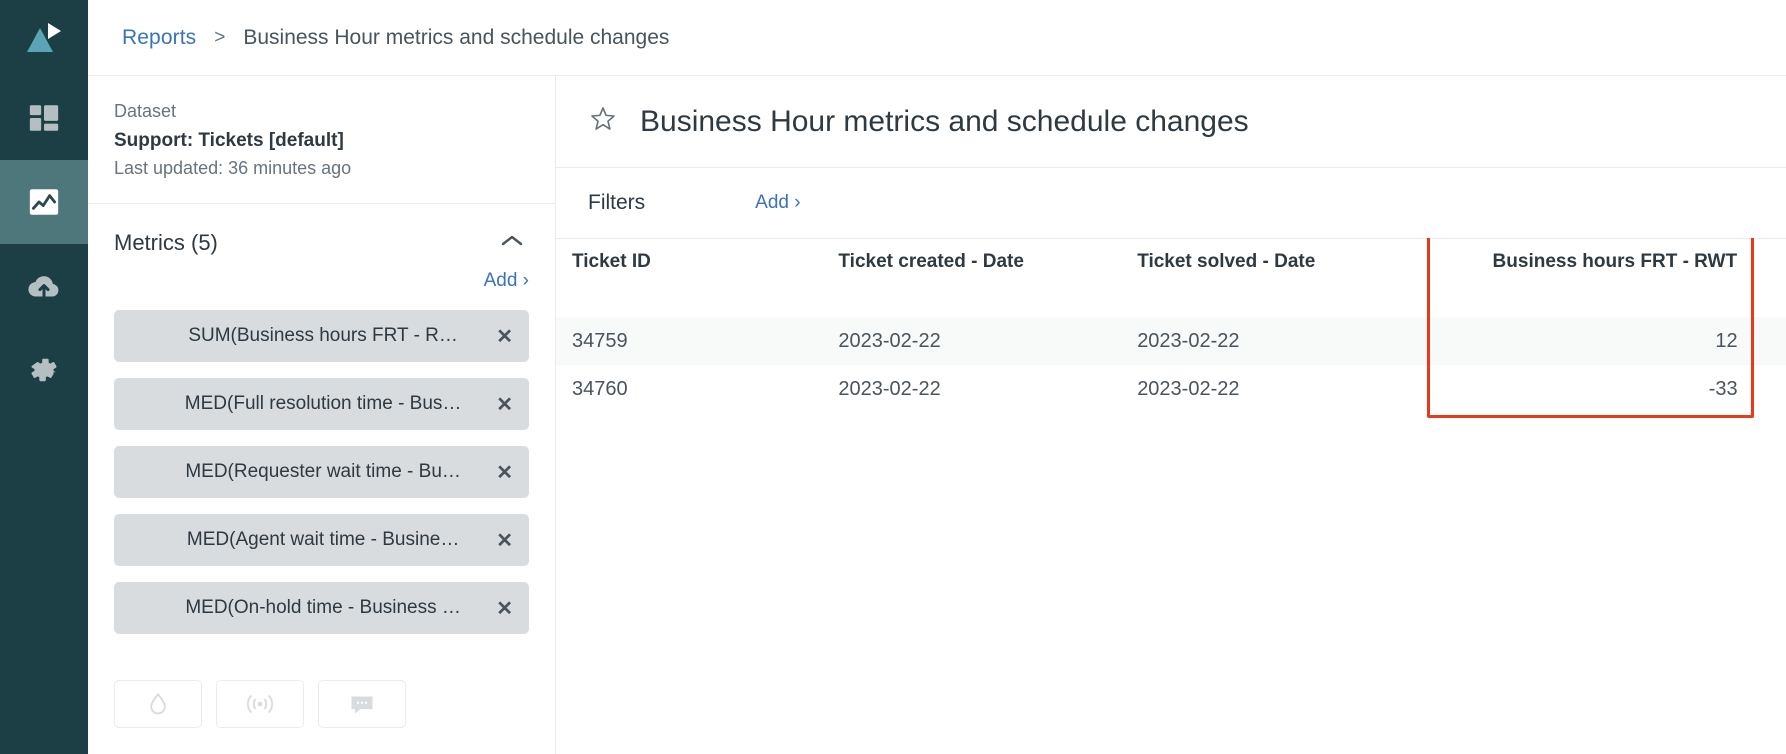 The height and width of the screenshot is (754, 1786). Describe the element at coordinates (506, 281) in the screenshot. I see `add-metric-link: Add ›` at that location.